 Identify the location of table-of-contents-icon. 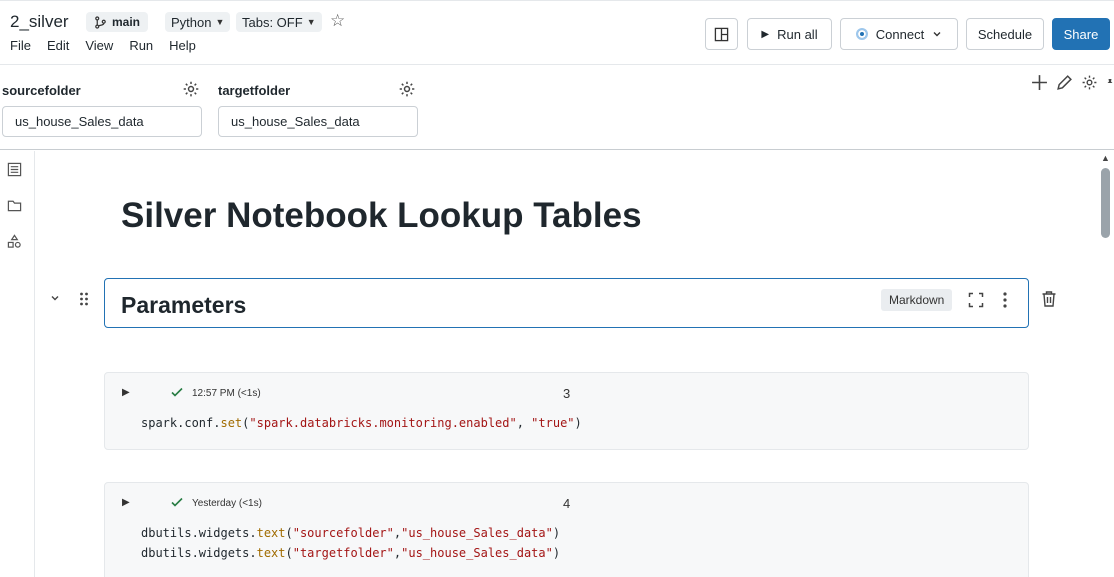
(14, 169).